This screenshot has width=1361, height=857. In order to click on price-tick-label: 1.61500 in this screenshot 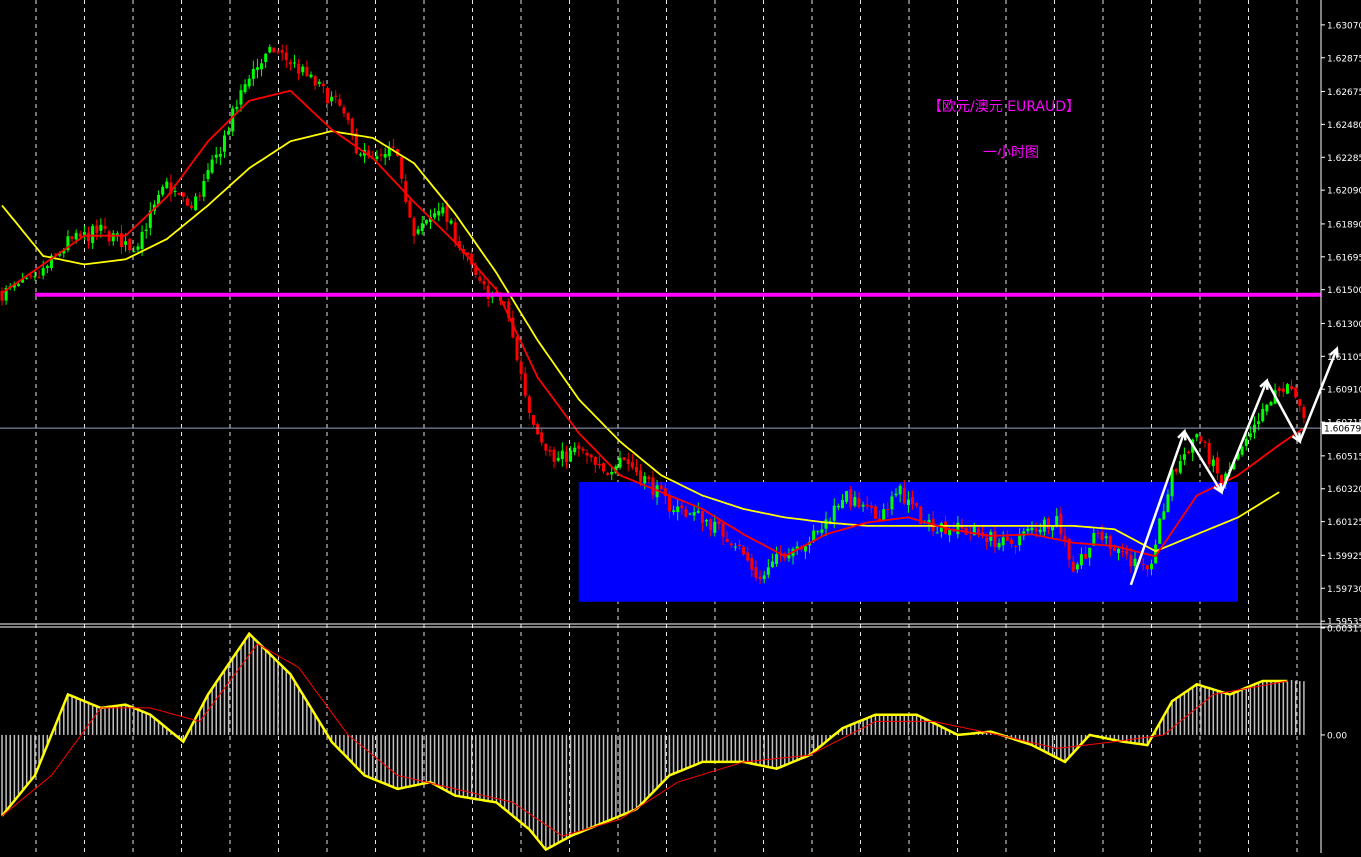, I will do `click(1344, 291)`.